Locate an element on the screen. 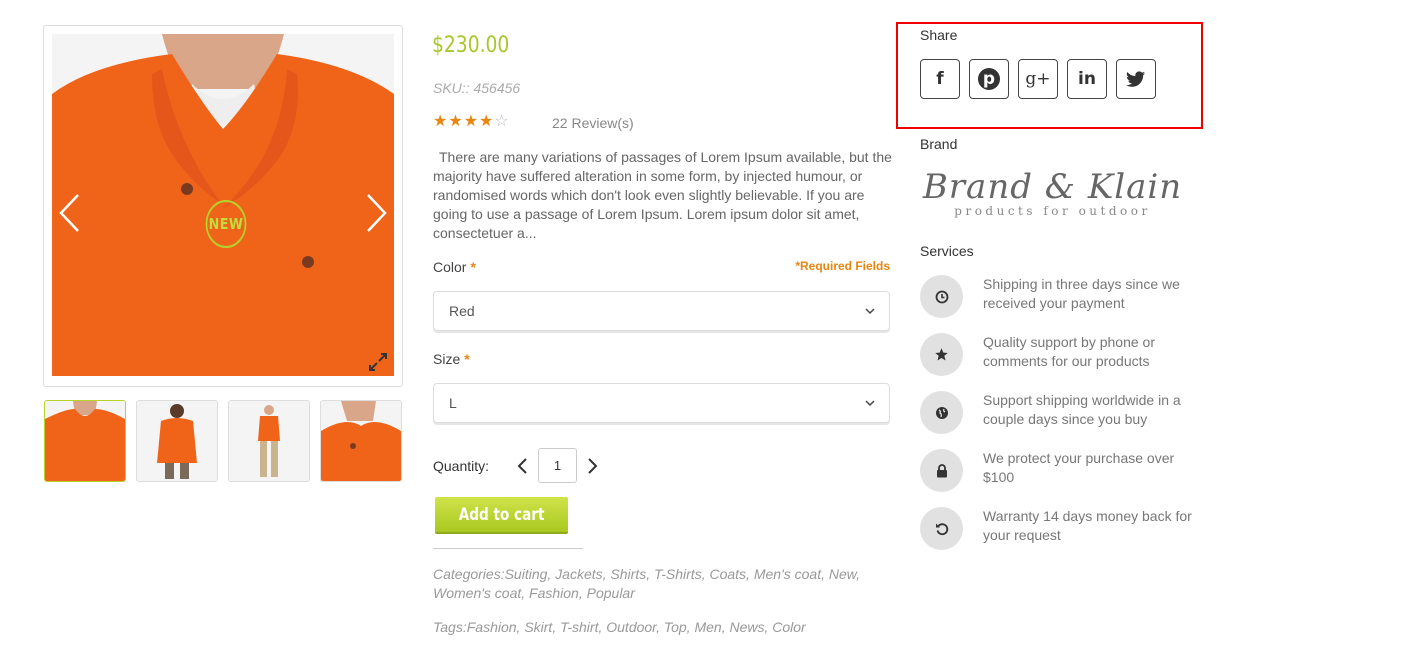 The height and width of the screenshot is (671, 1424). quantity-label: Quantity: is located at coordinates (461, 466).